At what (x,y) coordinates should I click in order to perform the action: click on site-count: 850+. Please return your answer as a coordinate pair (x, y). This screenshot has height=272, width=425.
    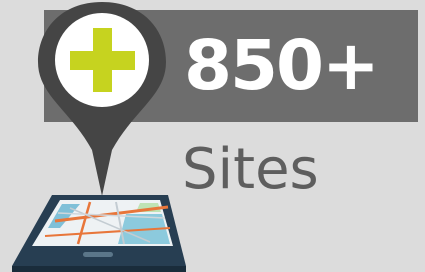
    Looking at the image, I should click on (282, 66).